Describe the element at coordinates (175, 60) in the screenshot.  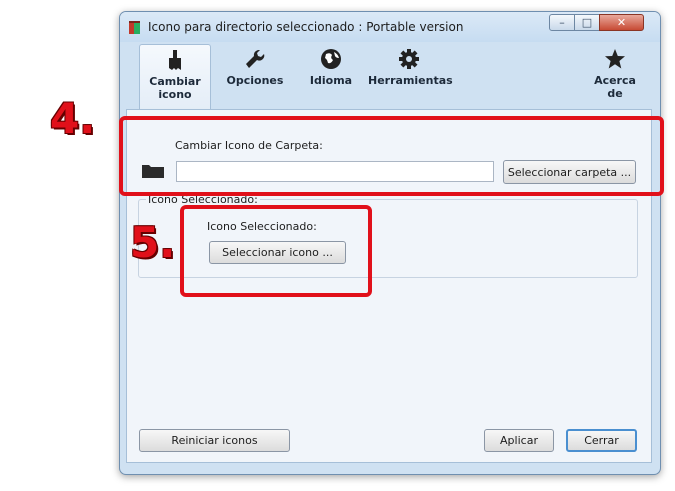
I see `brush-icon` at that location.